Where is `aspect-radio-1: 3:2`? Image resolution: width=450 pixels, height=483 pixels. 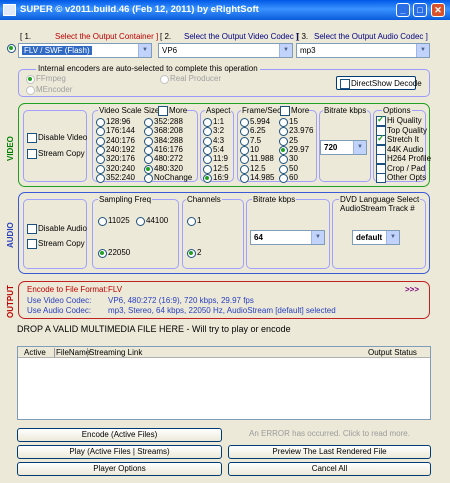
aspect-radio-1: 3:2 is located at coordinates (213, 131).